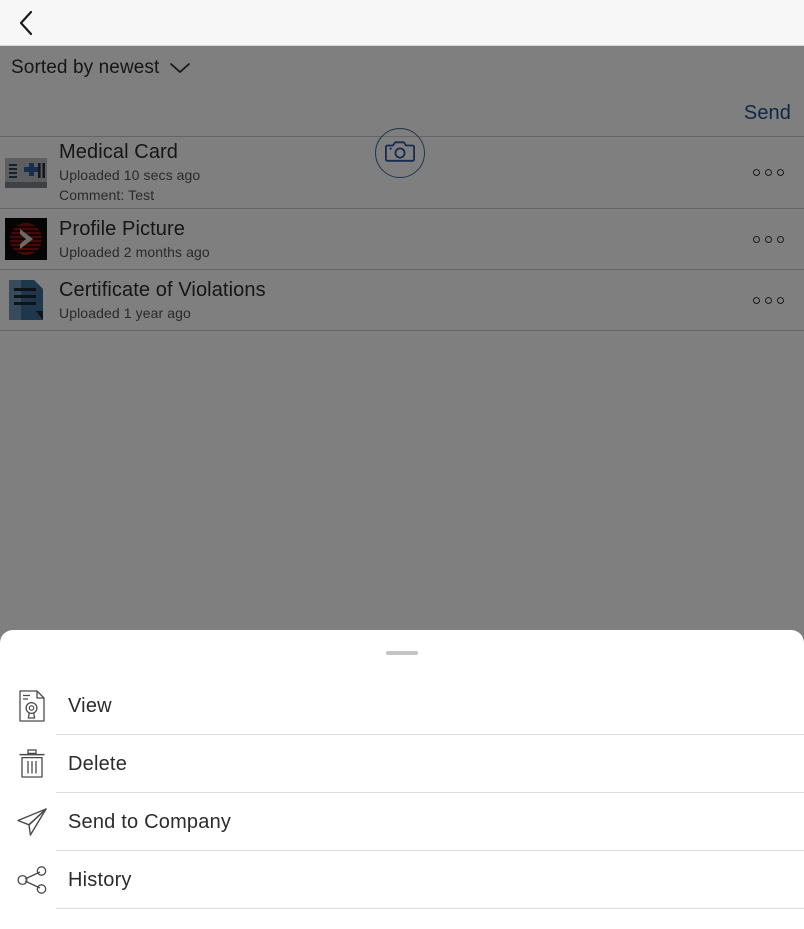 The width and height of the screenshot is (804, 929). I want to click on menu-item-send-to-company: Send to Company, so click(402, 822).